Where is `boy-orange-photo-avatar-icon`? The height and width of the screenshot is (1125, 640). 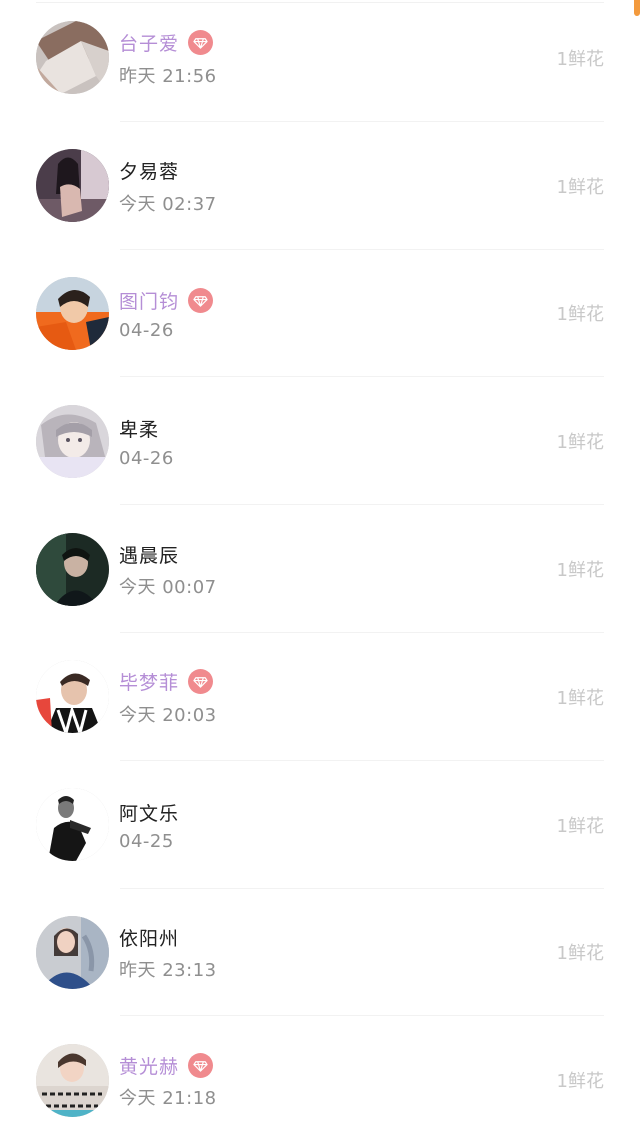 boy-orange-photo-avatar-icon is located at coordinates (72, 313).